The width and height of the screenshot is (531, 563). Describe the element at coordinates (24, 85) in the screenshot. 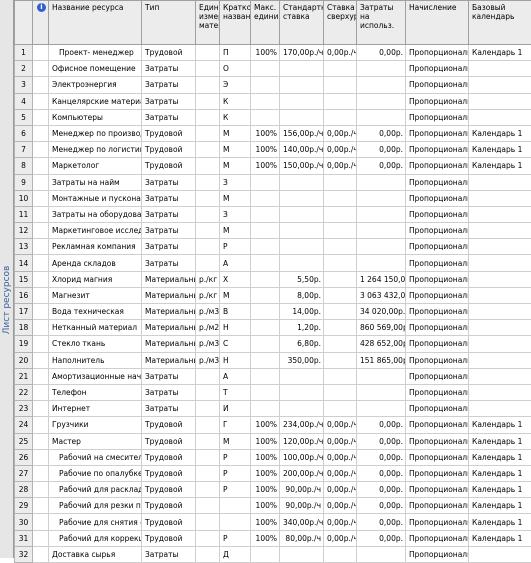

I see `row-number: 3` at that location.